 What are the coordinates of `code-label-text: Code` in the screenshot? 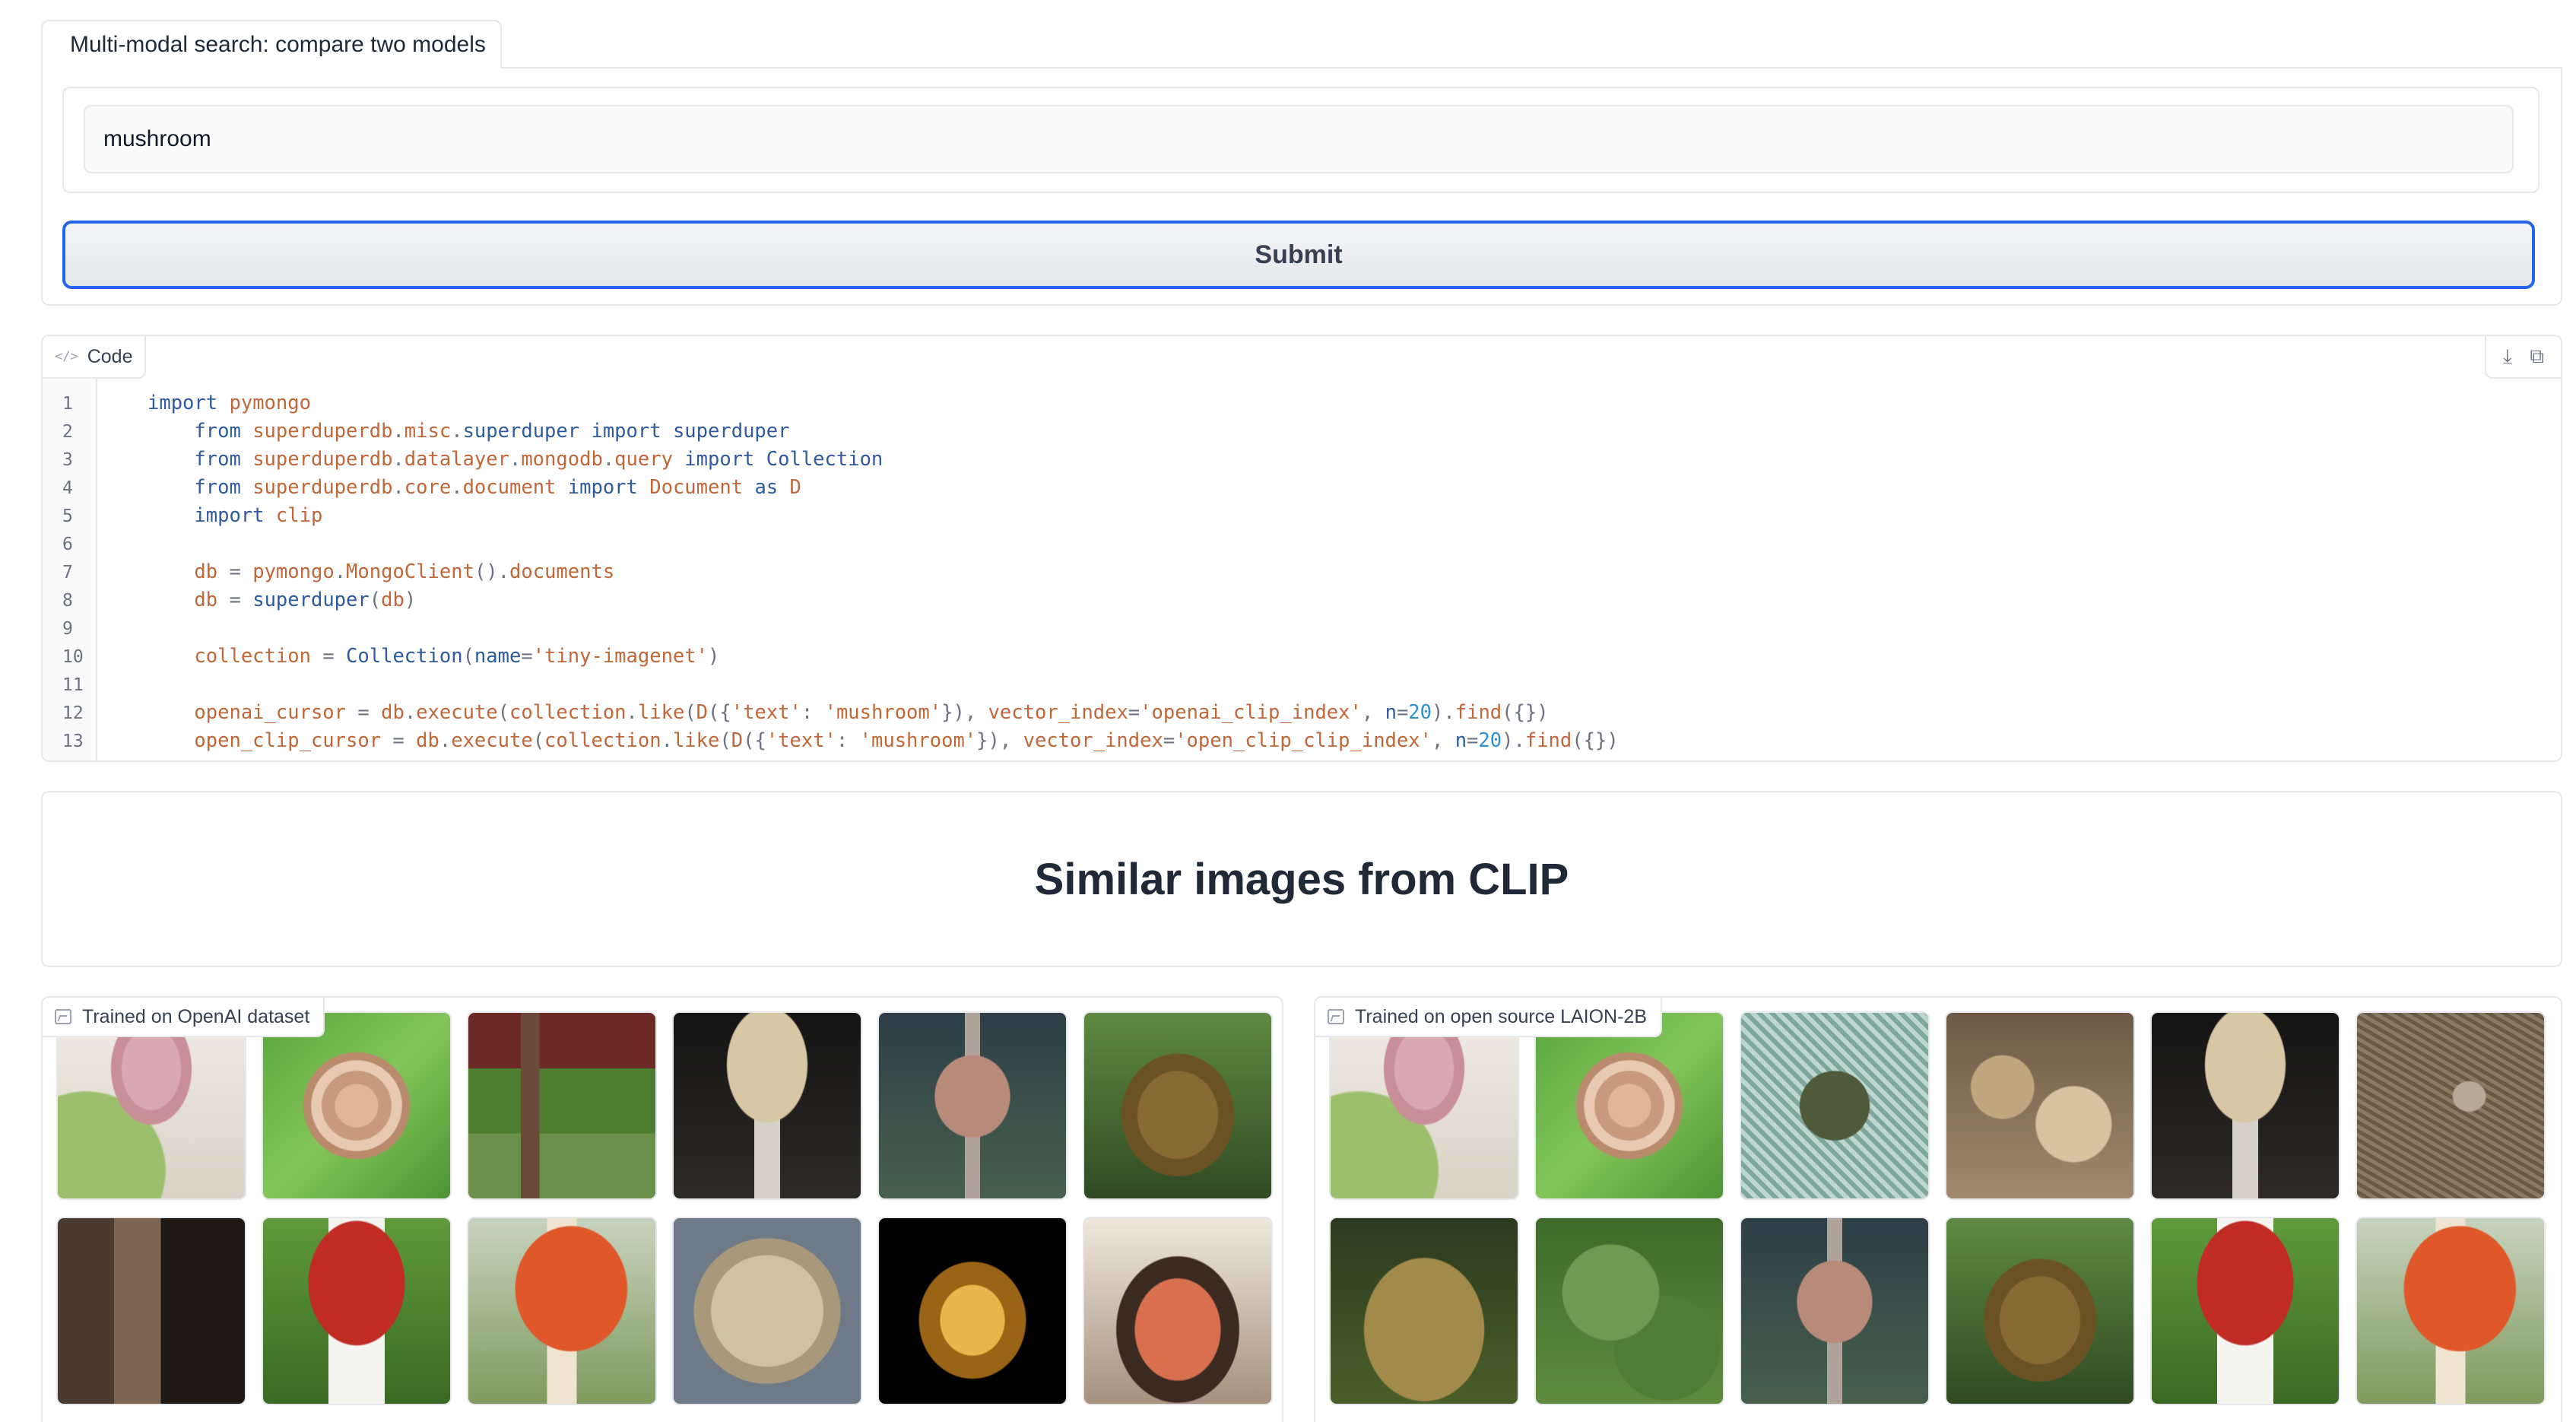 It's located at (110, 356).